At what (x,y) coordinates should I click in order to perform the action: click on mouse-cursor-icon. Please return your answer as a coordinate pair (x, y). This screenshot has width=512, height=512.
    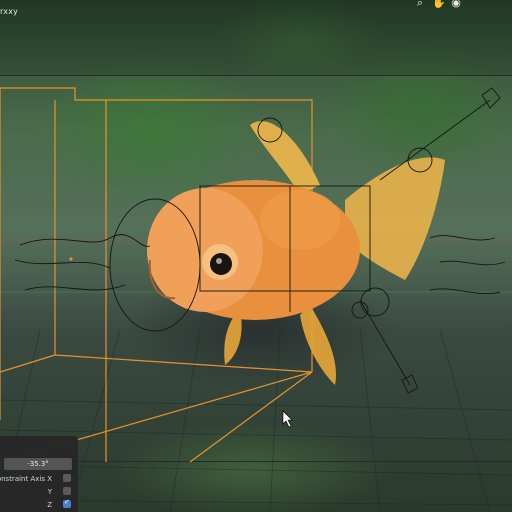
    Looking at the image, I should click on (287, 419).